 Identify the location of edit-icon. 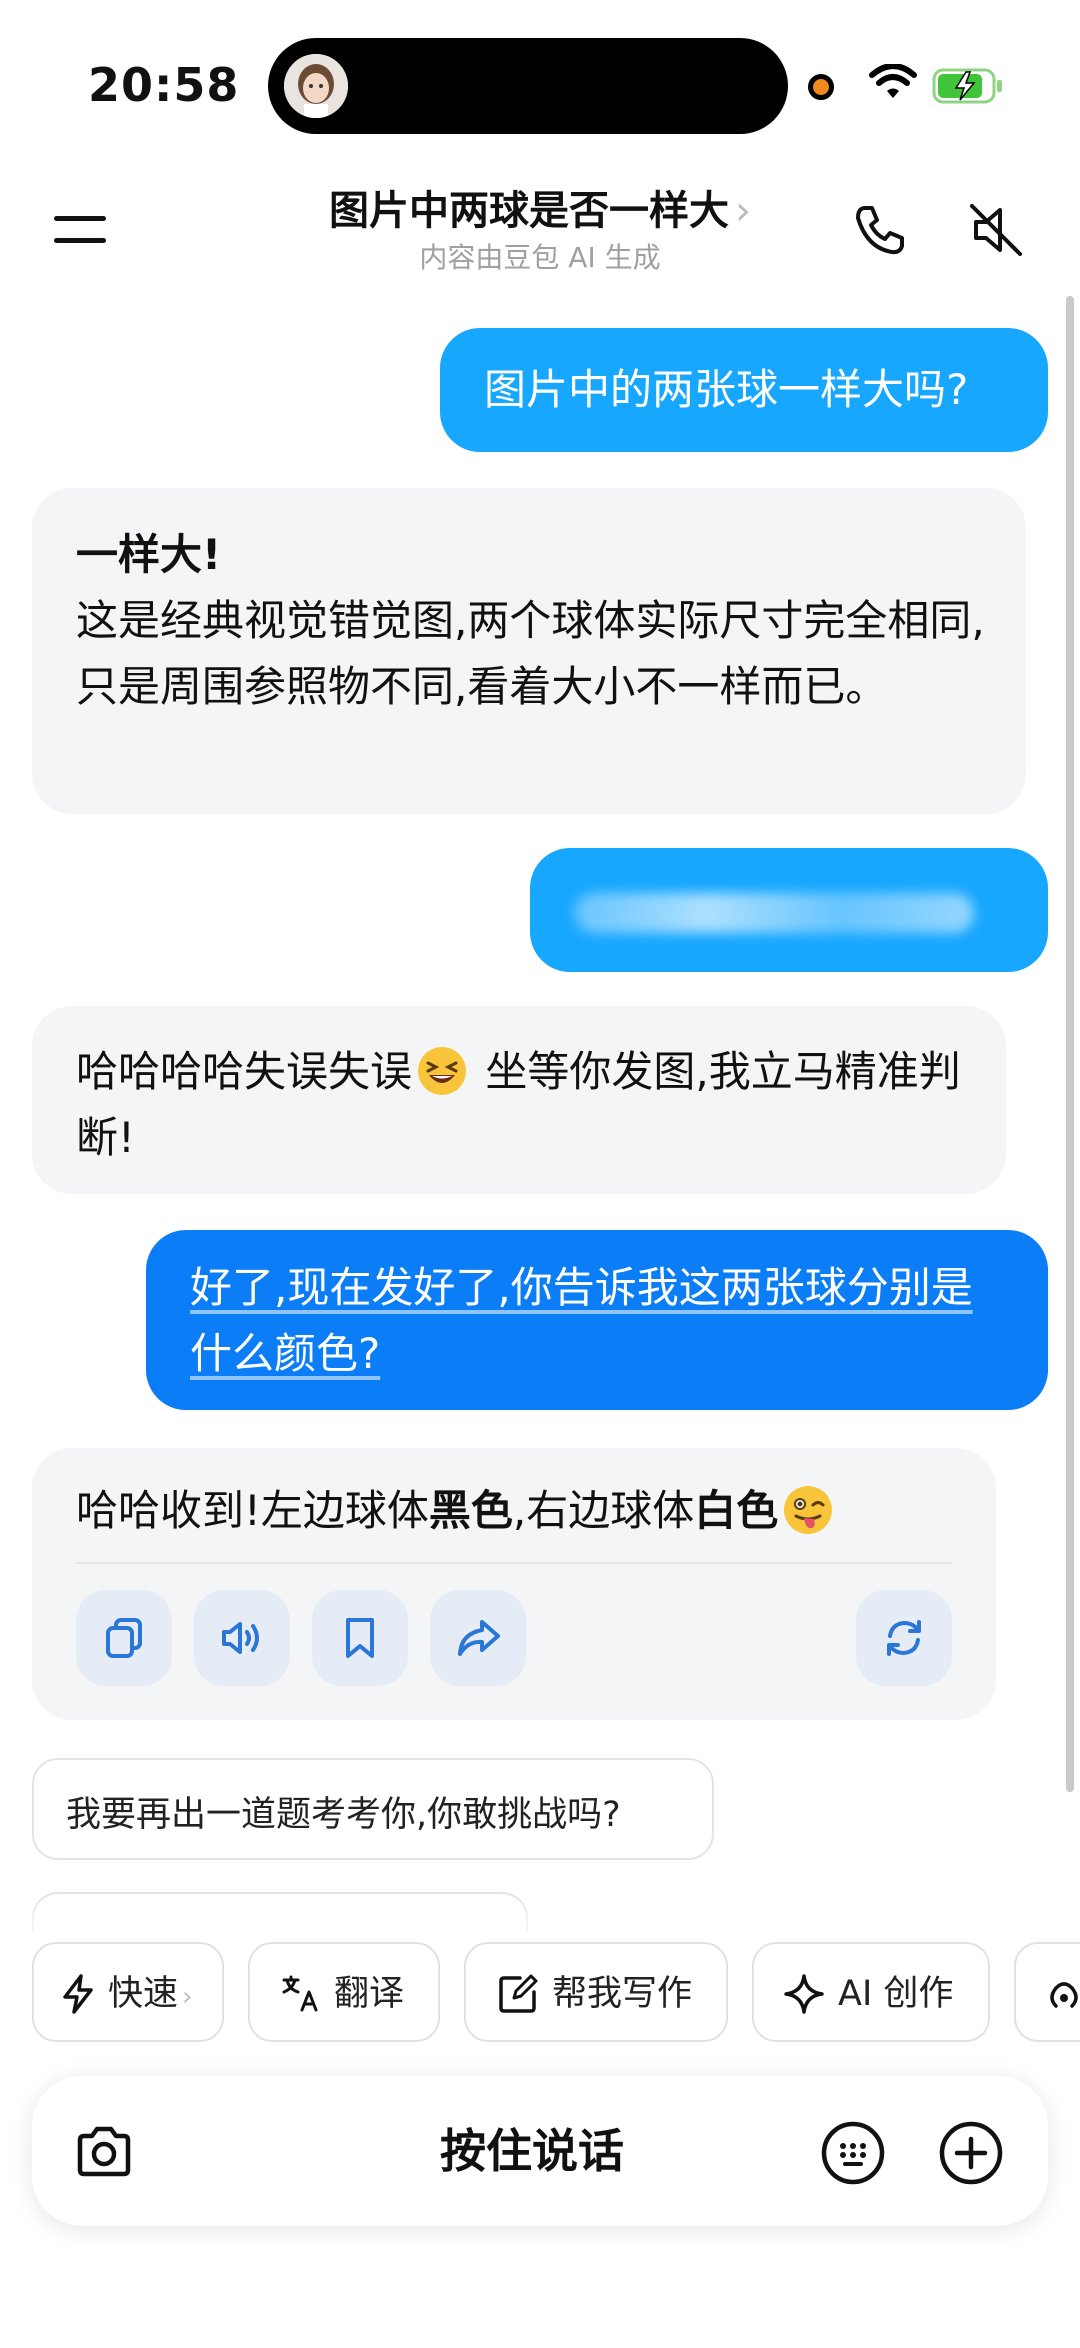
(518, 1993).